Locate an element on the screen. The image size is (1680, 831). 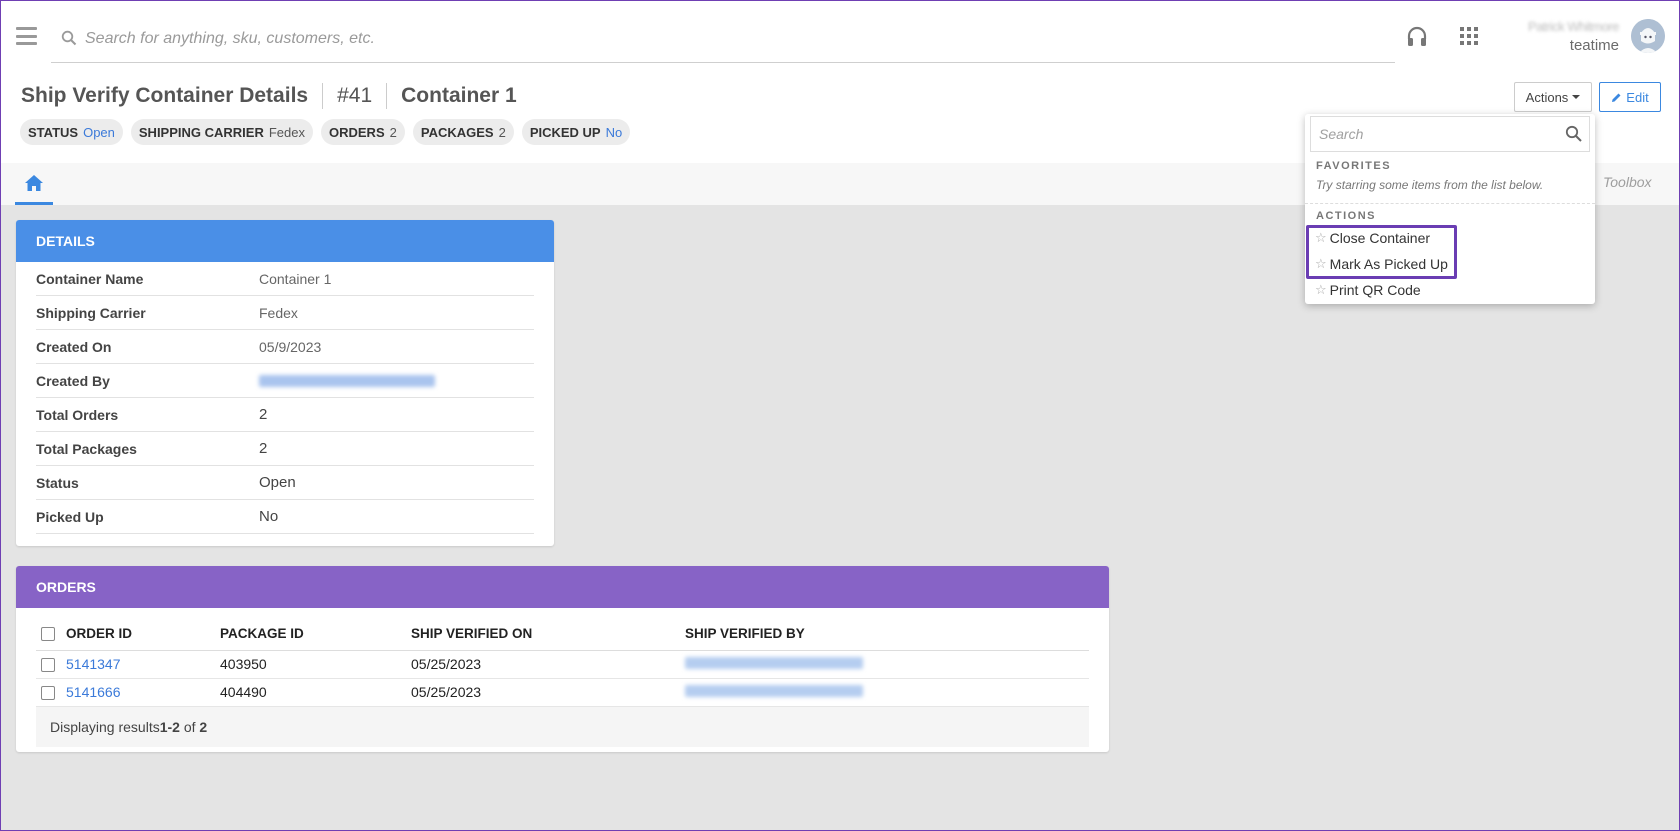
chip-key: SHIPPING CARRIER is located at coordinates (201, 132).